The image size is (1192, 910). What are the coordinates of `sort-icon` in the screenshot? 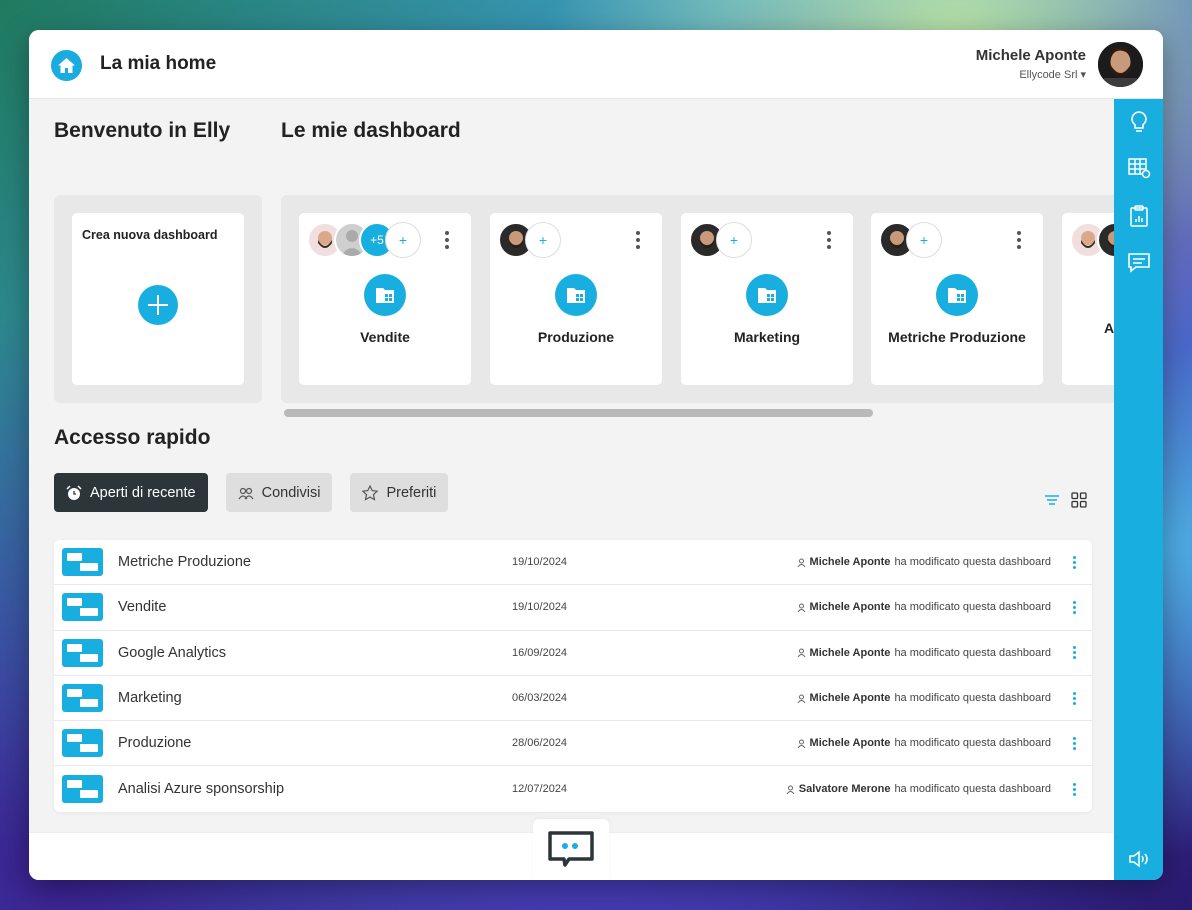 It's located at (1052, 500).